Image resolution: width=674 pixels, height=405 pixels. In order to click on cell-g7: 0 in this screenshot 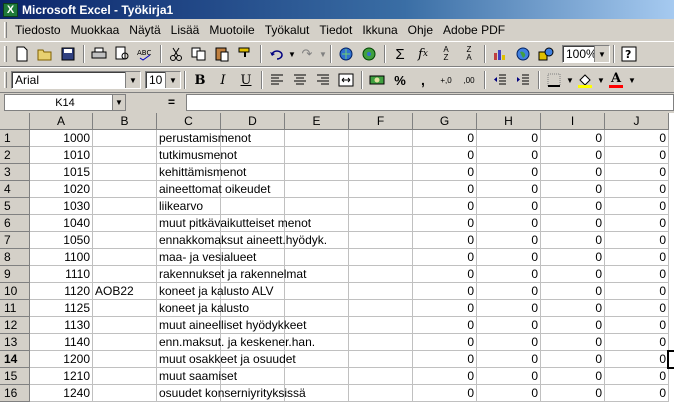, I will do `click(445, 240)`.